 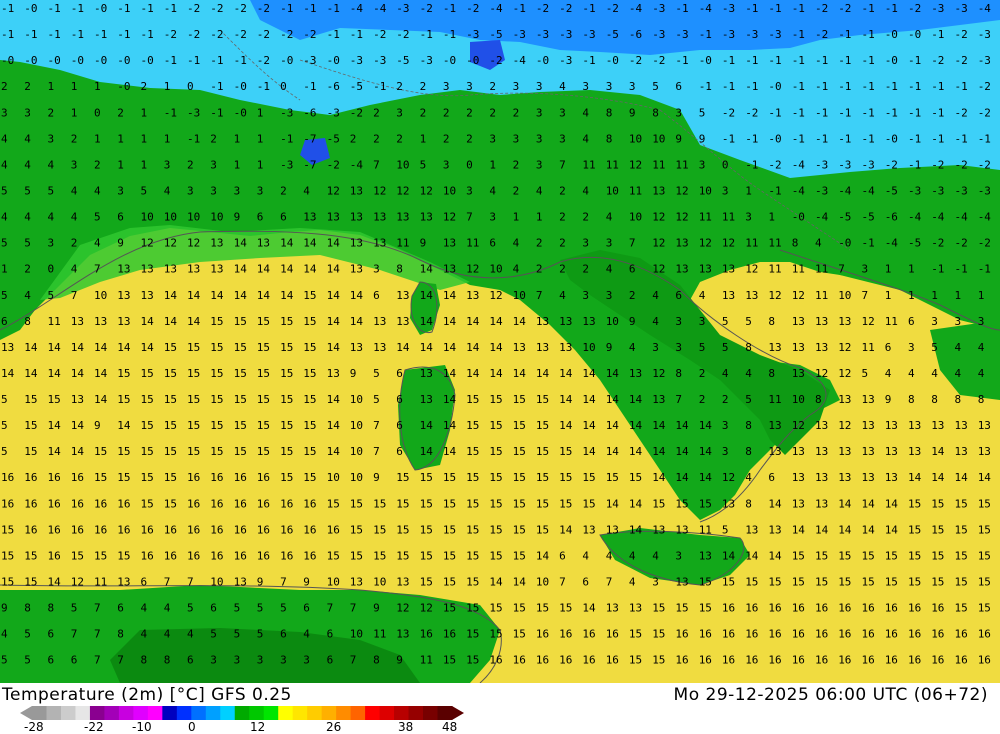 What do you see at coordinates (891, 138) in the screenshot?
I see `grid-value: -0` at bounding box center [891, 138].